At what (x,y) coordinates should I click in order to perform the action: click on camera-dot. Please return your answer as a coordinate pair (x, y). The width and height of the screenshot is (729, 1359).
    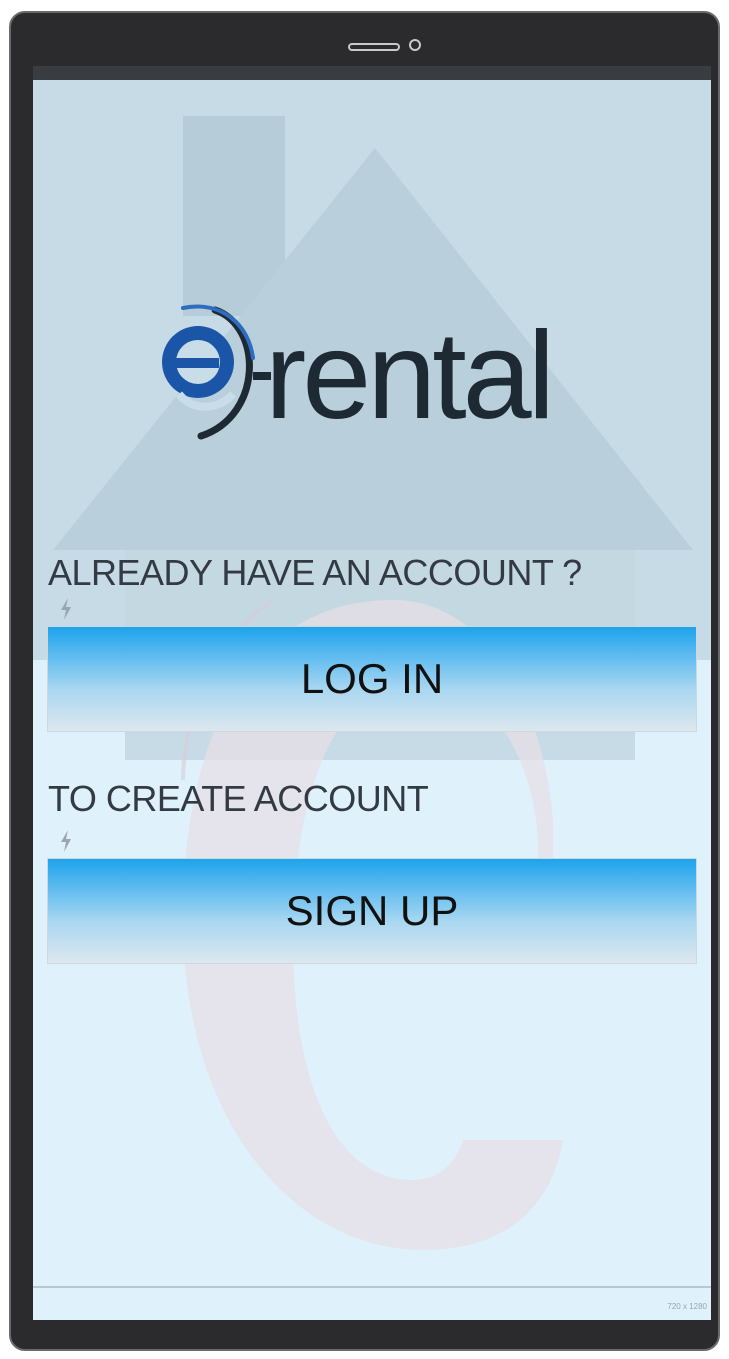
    Looking at the image, I should click on (415, 45).